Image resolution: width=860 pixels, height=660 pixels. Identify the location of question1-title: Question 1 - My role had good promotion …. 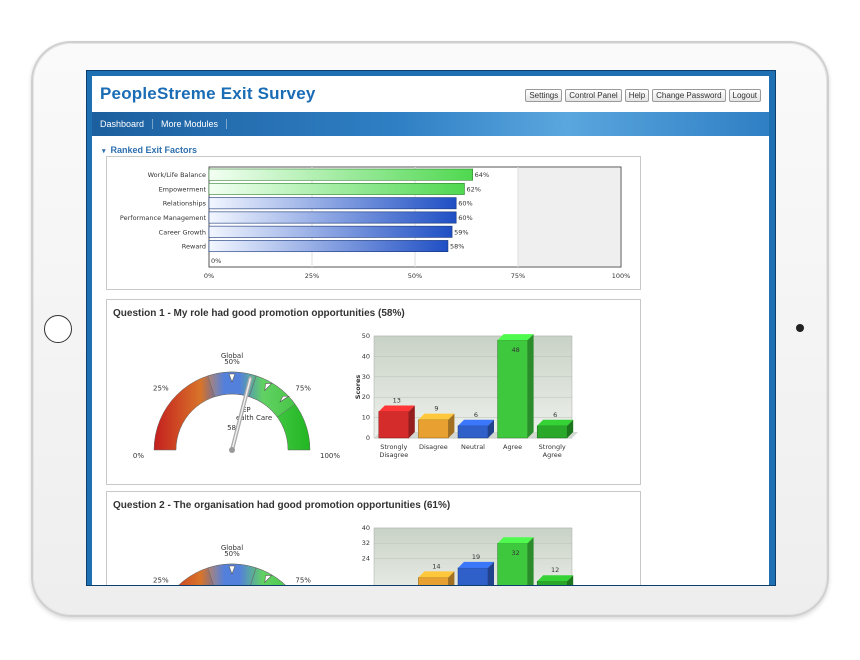
(259, 313).